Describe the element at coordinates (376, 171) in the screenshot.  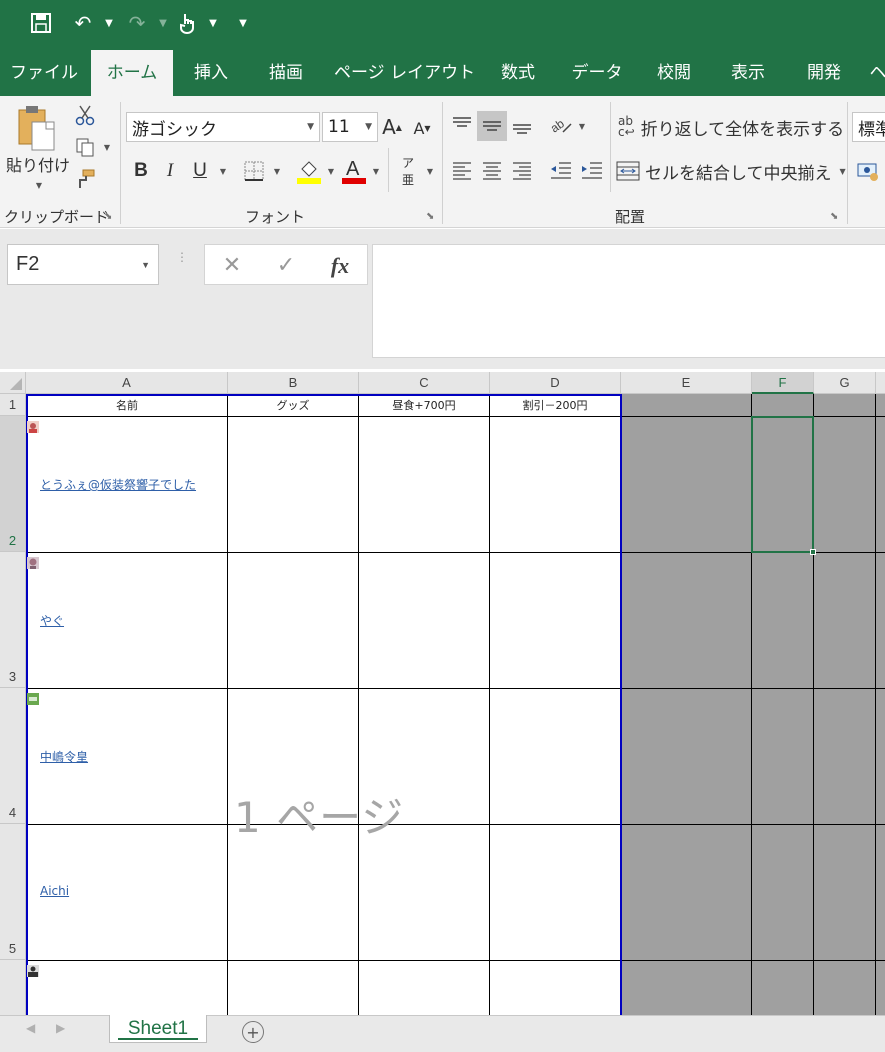
I see `font-color-dropdown-icon: ▼` at that location.